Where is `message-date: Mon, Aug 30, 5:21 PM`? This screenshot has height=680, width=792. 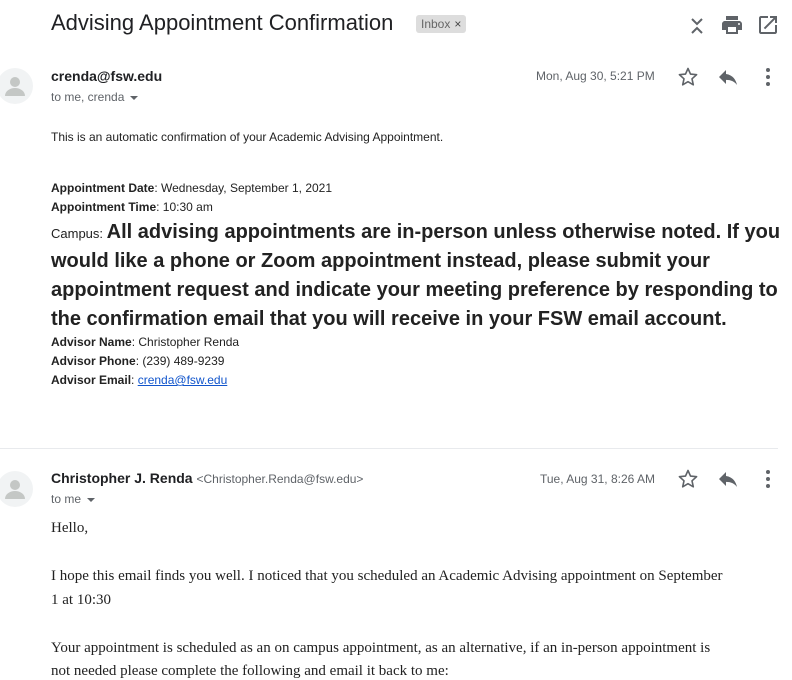
message-date: Mon, Aug 30, 5:21 PM is located at coordinates (595, 76).